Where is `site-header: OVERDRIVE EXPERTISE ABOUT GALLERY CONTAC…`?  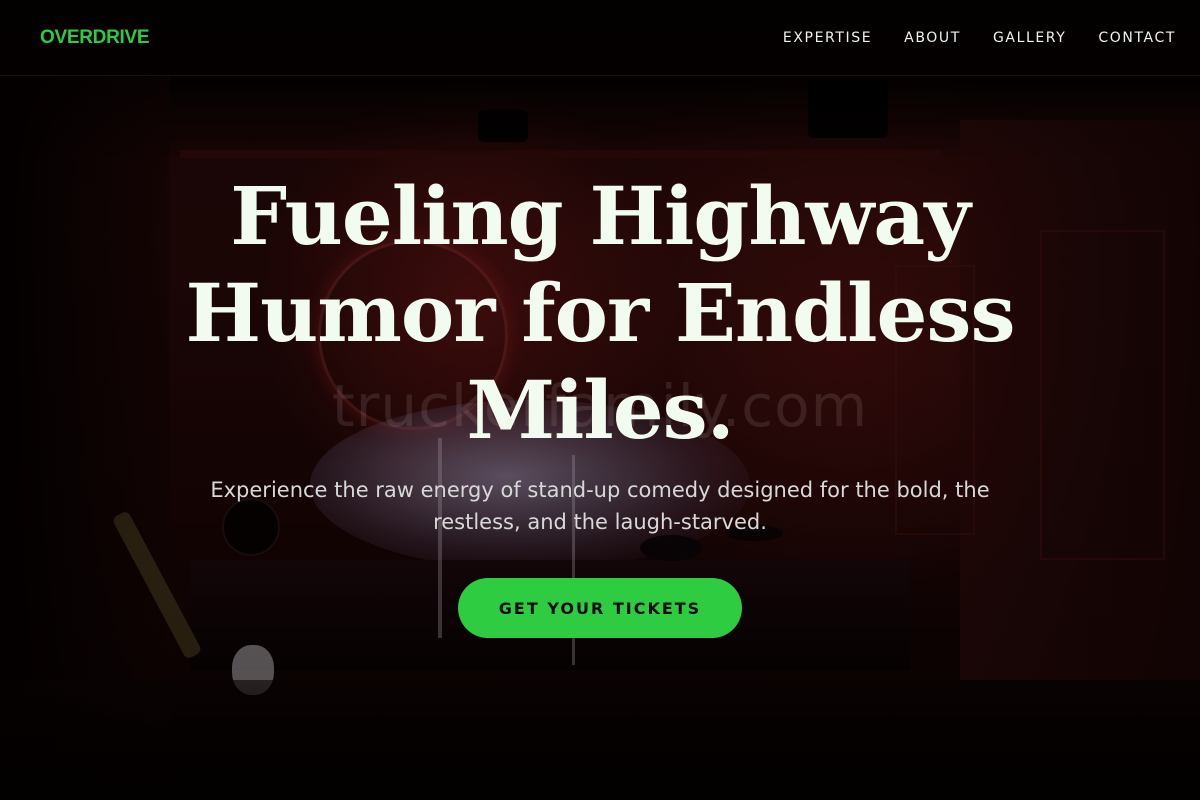 site-header: OVERDRIVE EXPERTISE ABOUT GALLERY CONTAC… is located at coordinates (600, 38).